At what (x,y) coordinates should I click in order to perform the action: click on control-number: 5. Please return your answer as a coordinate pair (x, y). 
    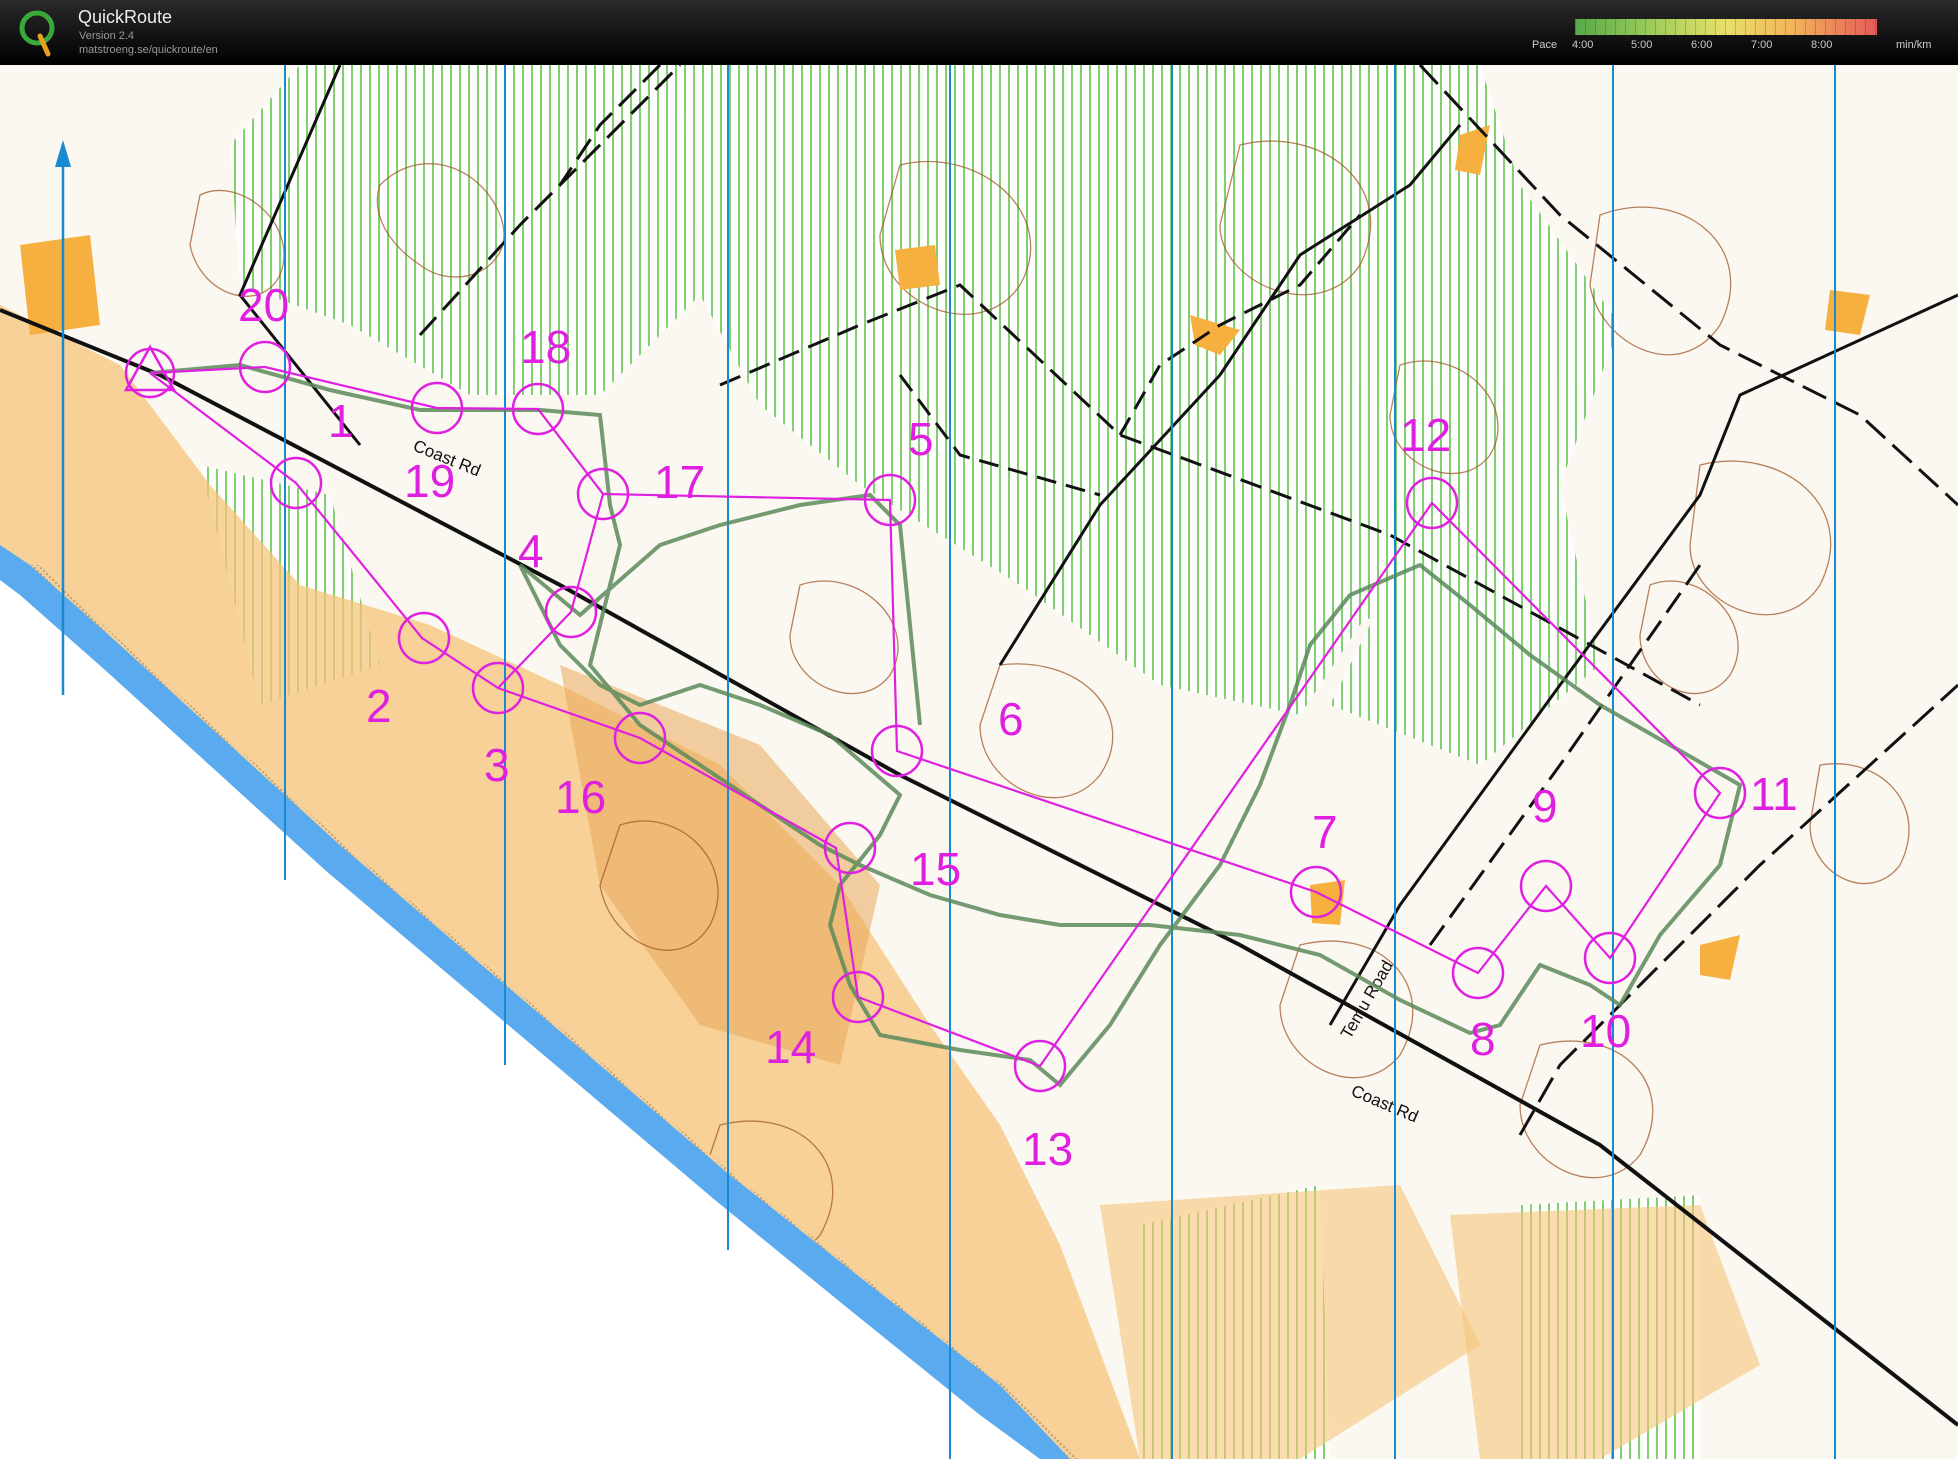
    Looking at the image, I should click on (921, 439).